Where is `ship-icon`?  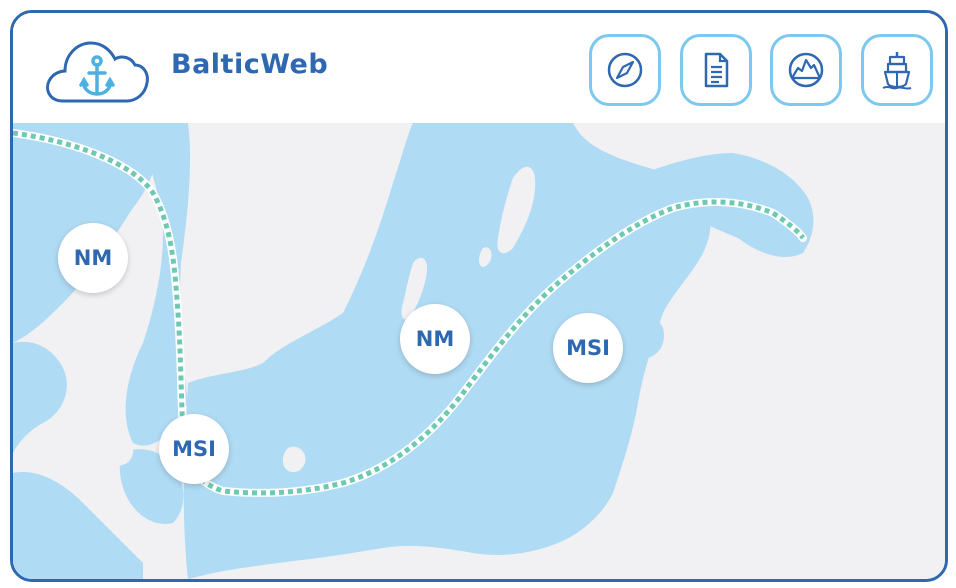
ship-icon is located at coordinates (897, 71).